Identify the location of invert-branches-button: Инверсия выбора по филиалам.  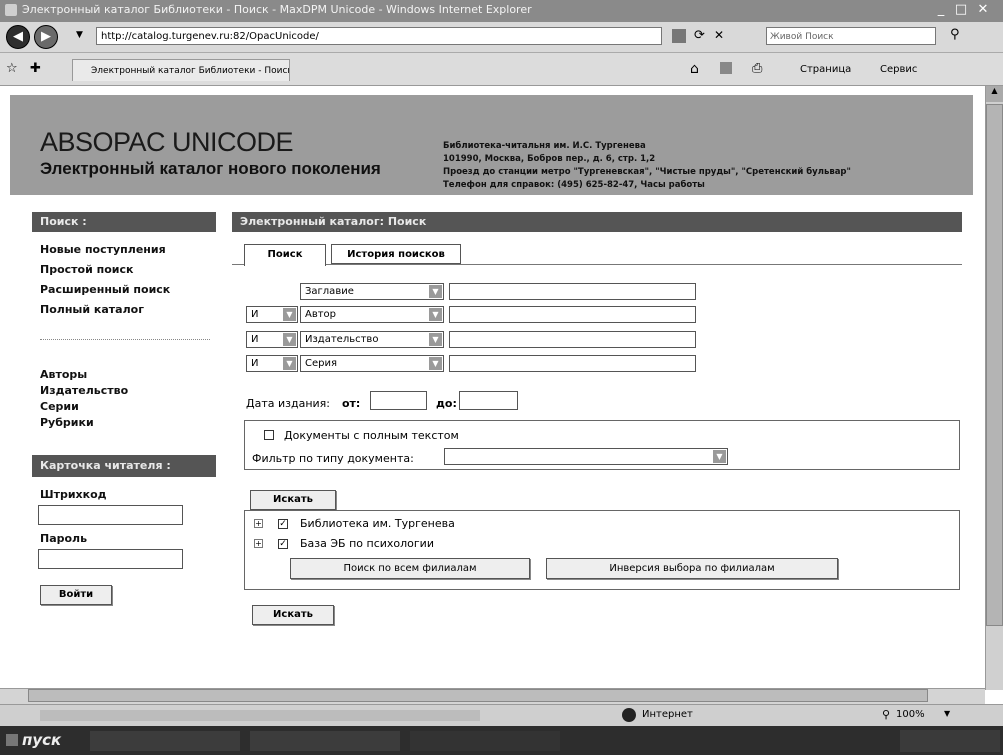
(692, 568).